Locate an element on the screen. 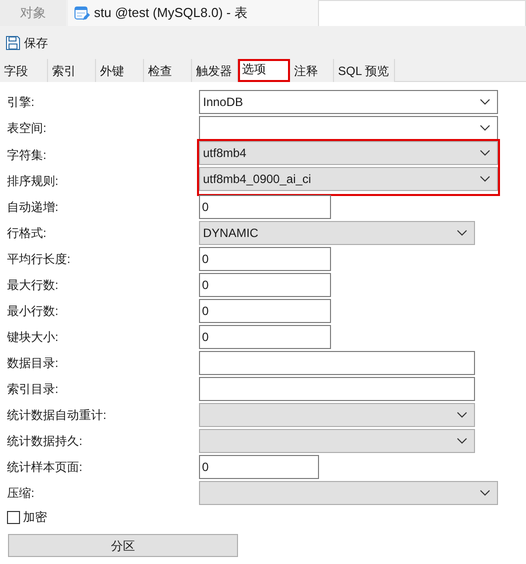  tab: 注释 is located at coordinates (312, 70).